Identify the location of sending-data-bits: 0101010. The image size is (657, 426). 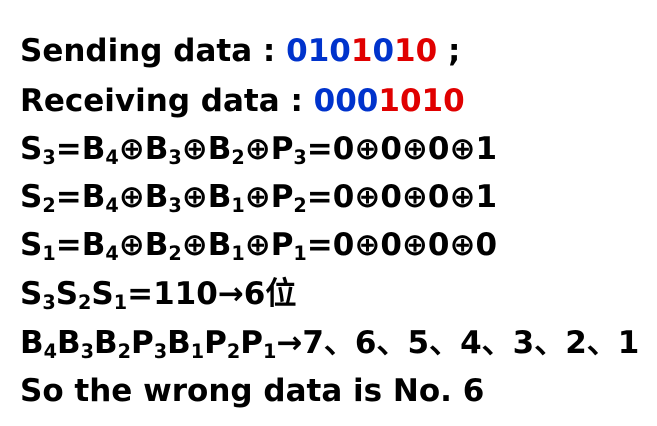
(361, 51).